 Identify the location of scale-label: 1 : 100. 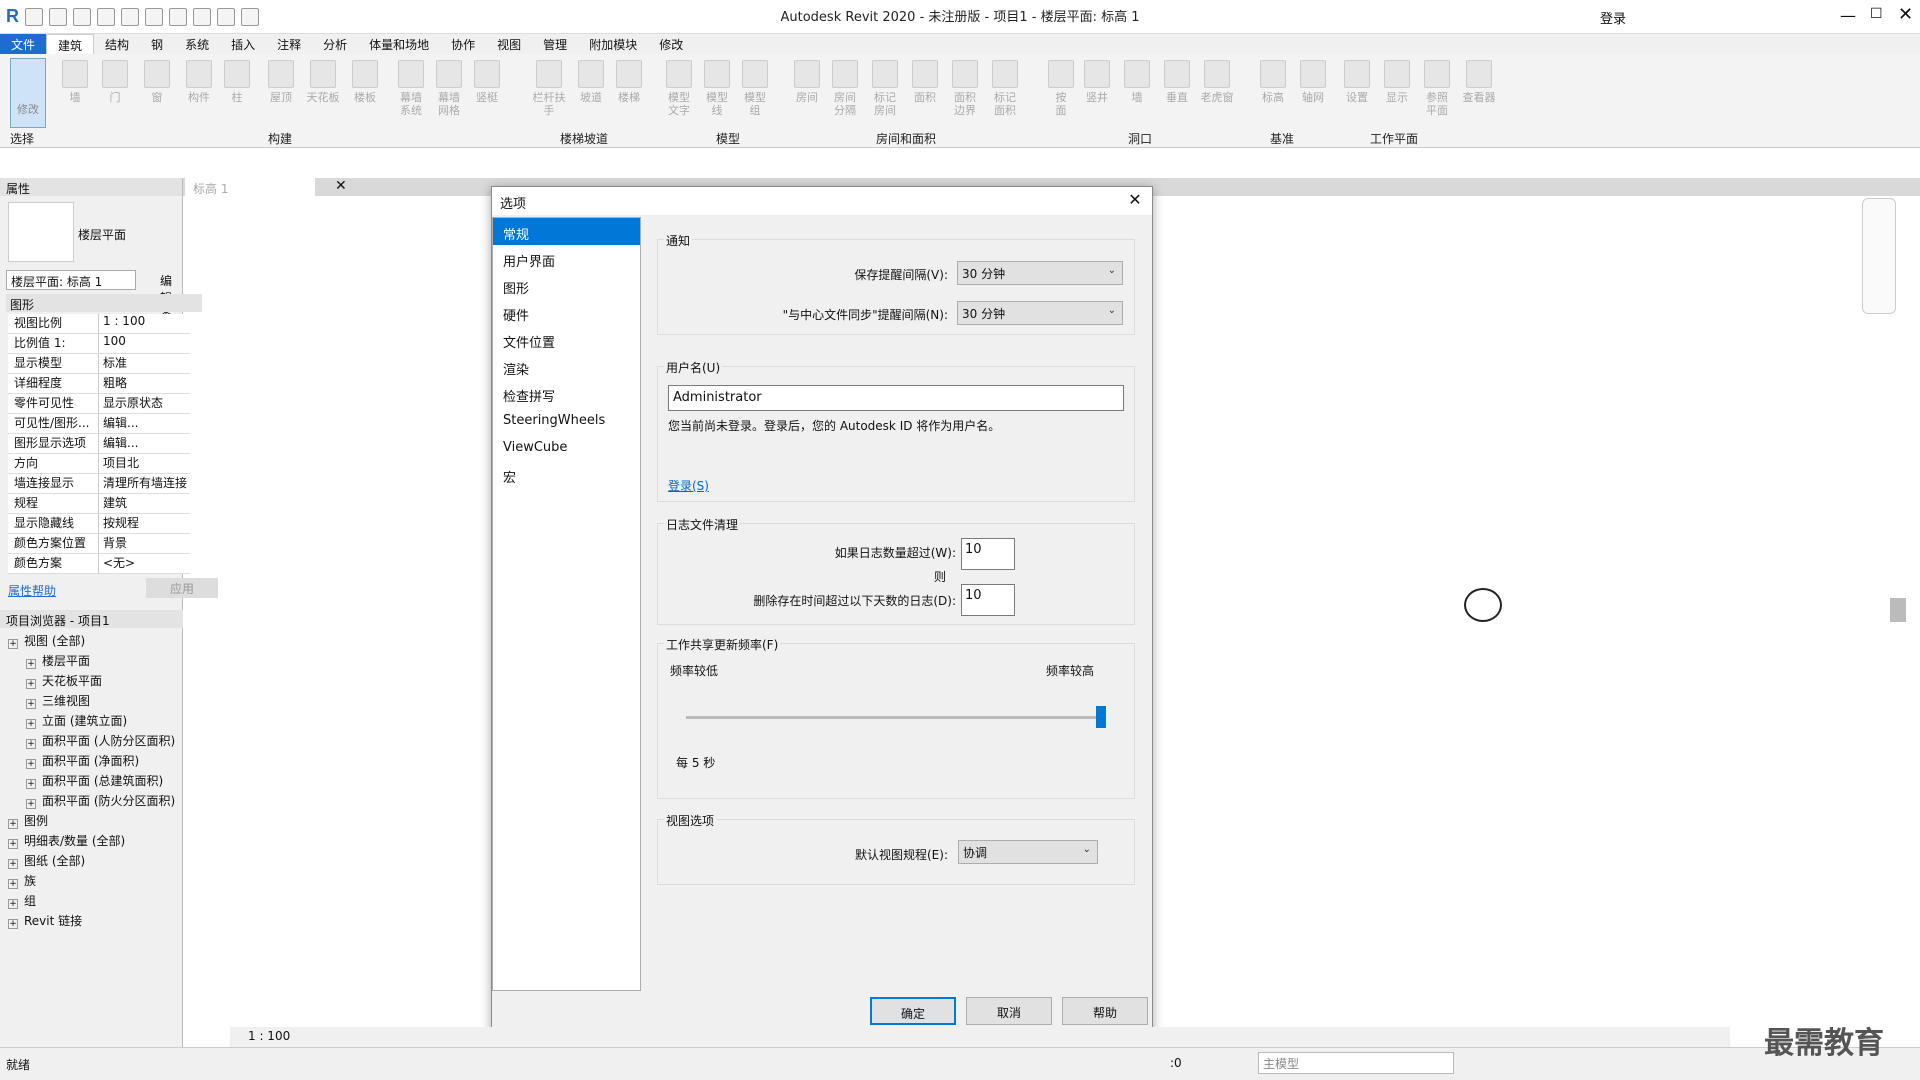
(269, 1036).